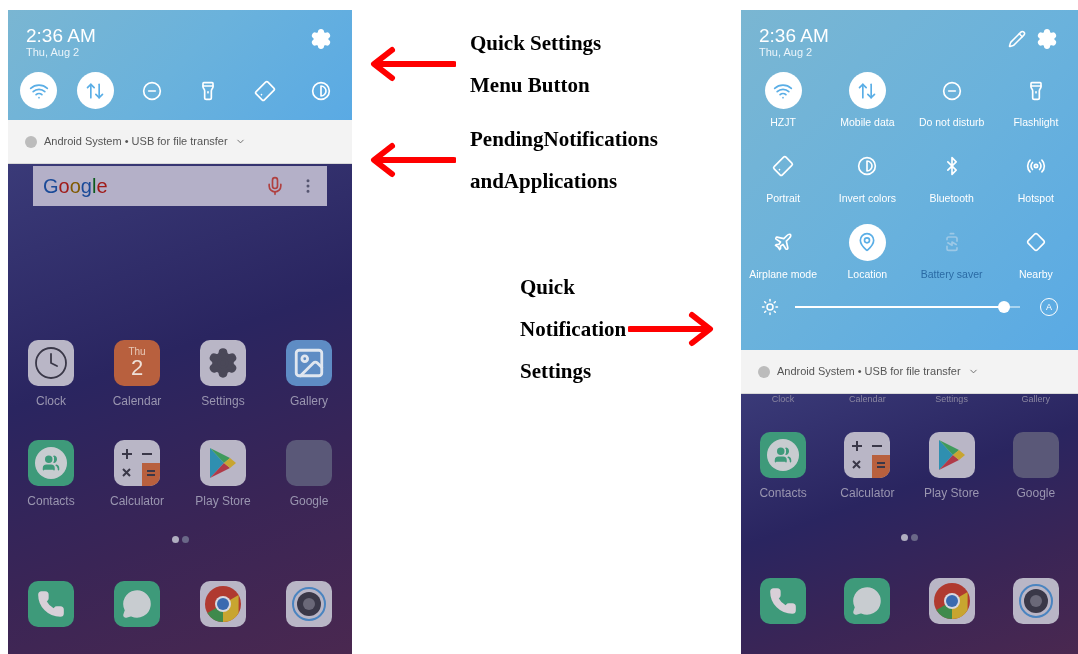 The image size is (1078, 654). I want to click on brightness-icon, so click(770, 307).